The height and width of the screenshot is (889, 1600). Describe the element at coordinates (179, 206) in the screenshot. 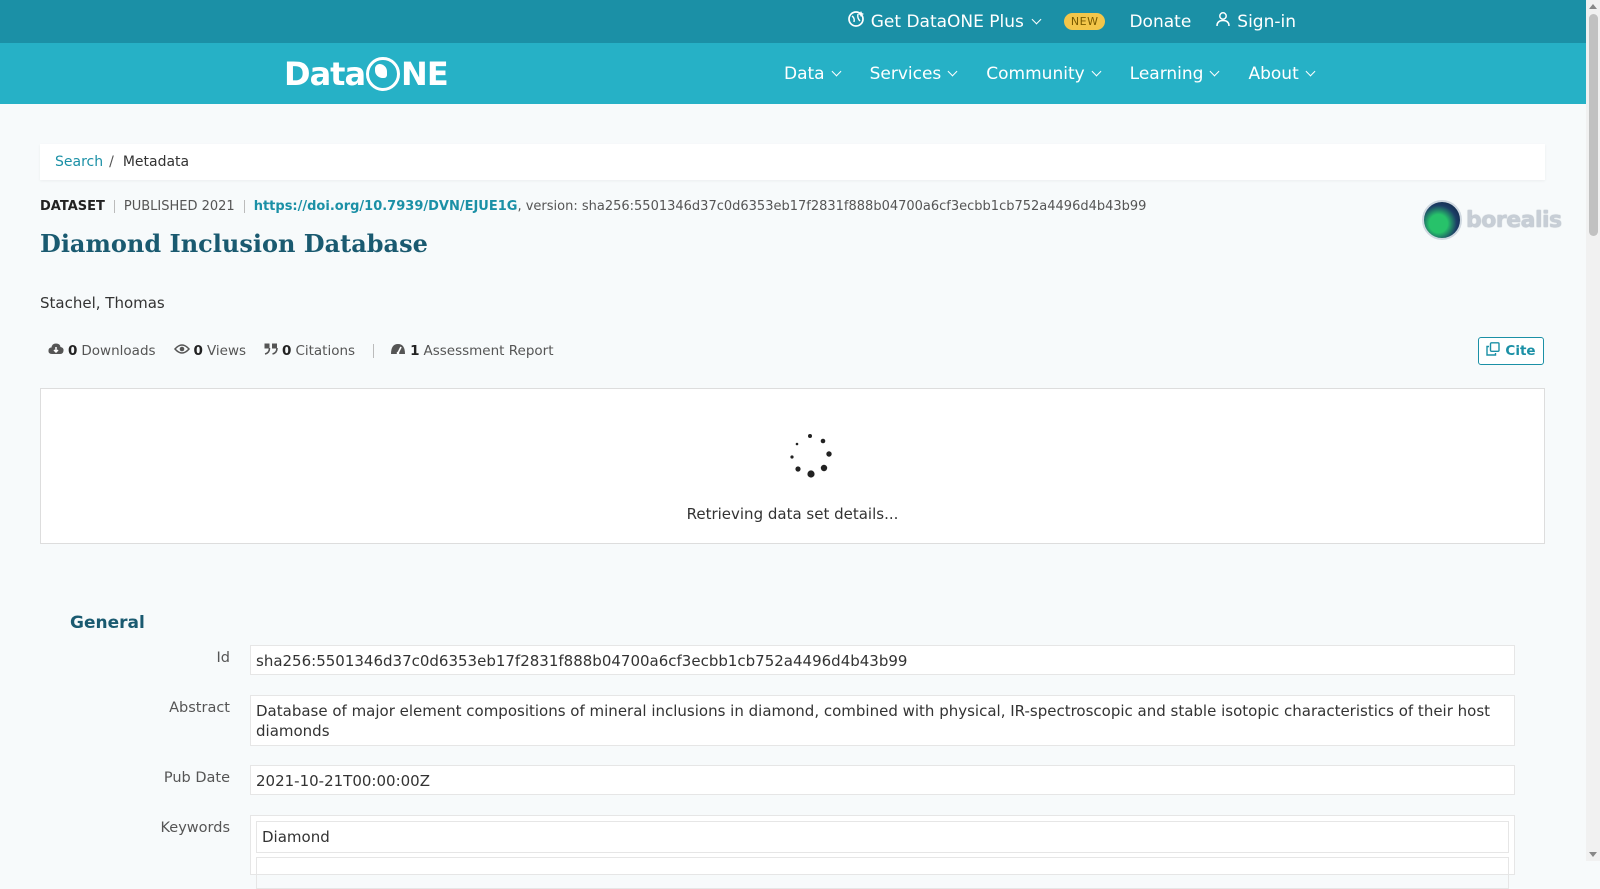

I see `published-year: PUBLISHED 2021` at that location.